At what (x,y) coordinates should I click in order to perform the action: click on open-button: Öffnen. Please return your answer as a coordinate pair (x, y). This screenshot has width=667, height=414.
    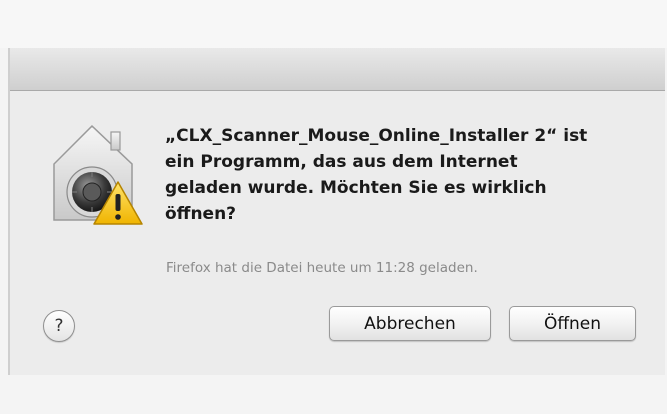
    Looking at the image, I should click on (572, 323).